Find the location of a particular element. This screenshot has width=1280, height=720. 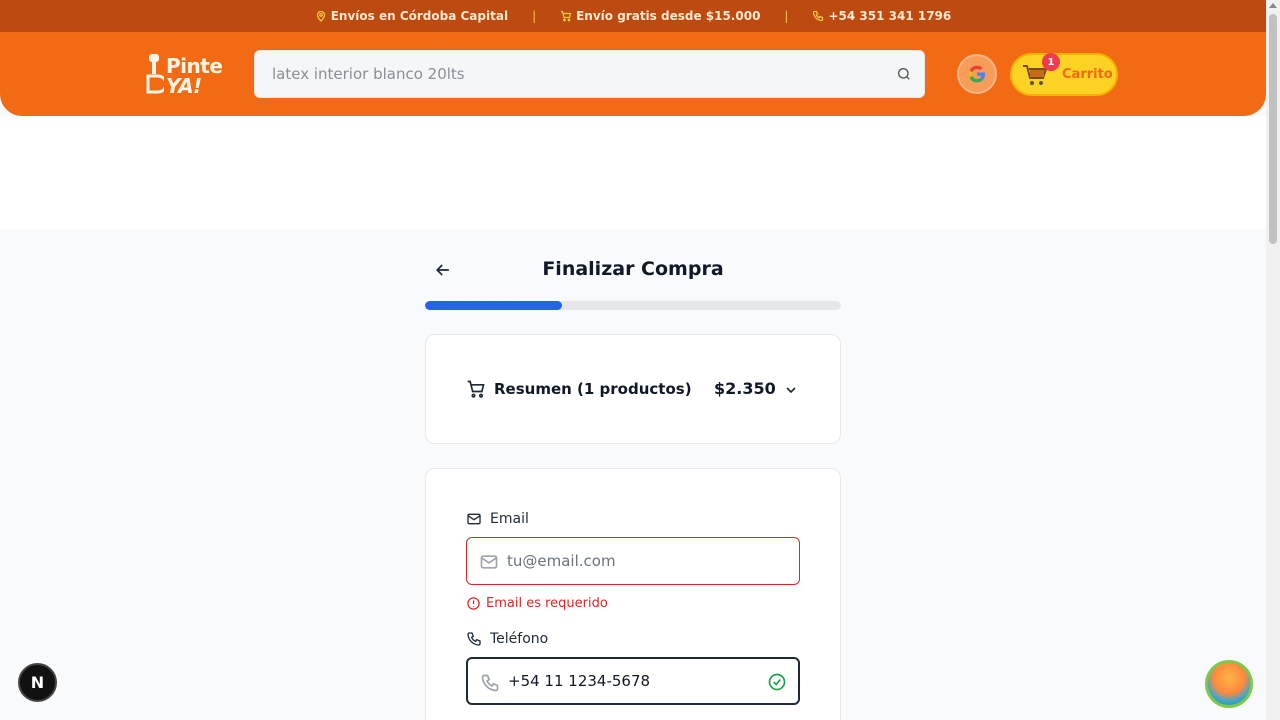

cart-button: 1 Carrito is located at coordinates (1064, 74).